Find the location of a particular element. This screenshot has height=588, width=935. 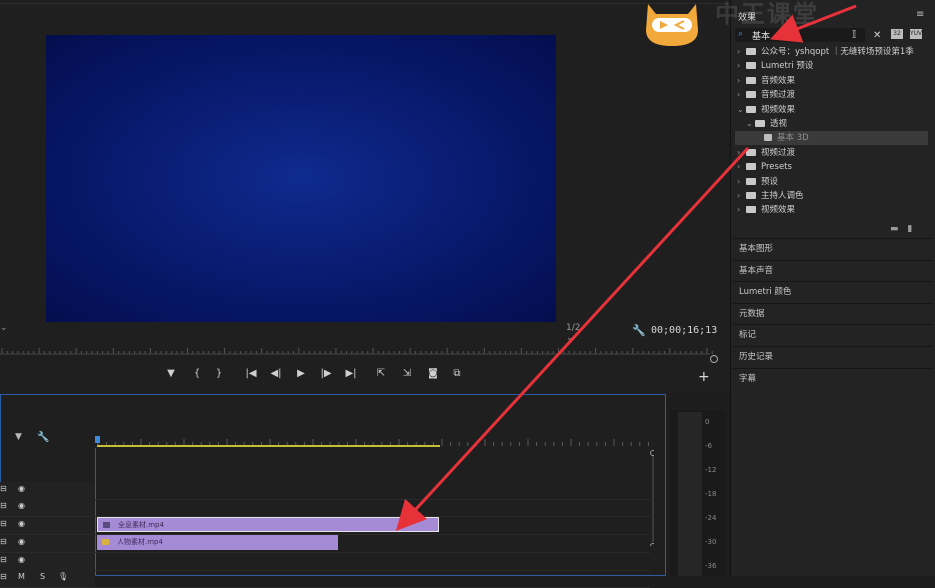

effects-search-input: 基本 is located at coordinates (761, 35).